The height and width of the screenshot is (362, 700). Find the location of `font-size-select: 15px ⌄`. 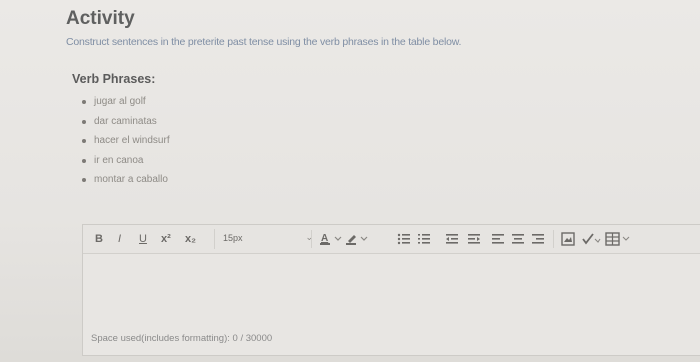

font-size-select: 15px ⌄ is located at coordinates (263, 239).